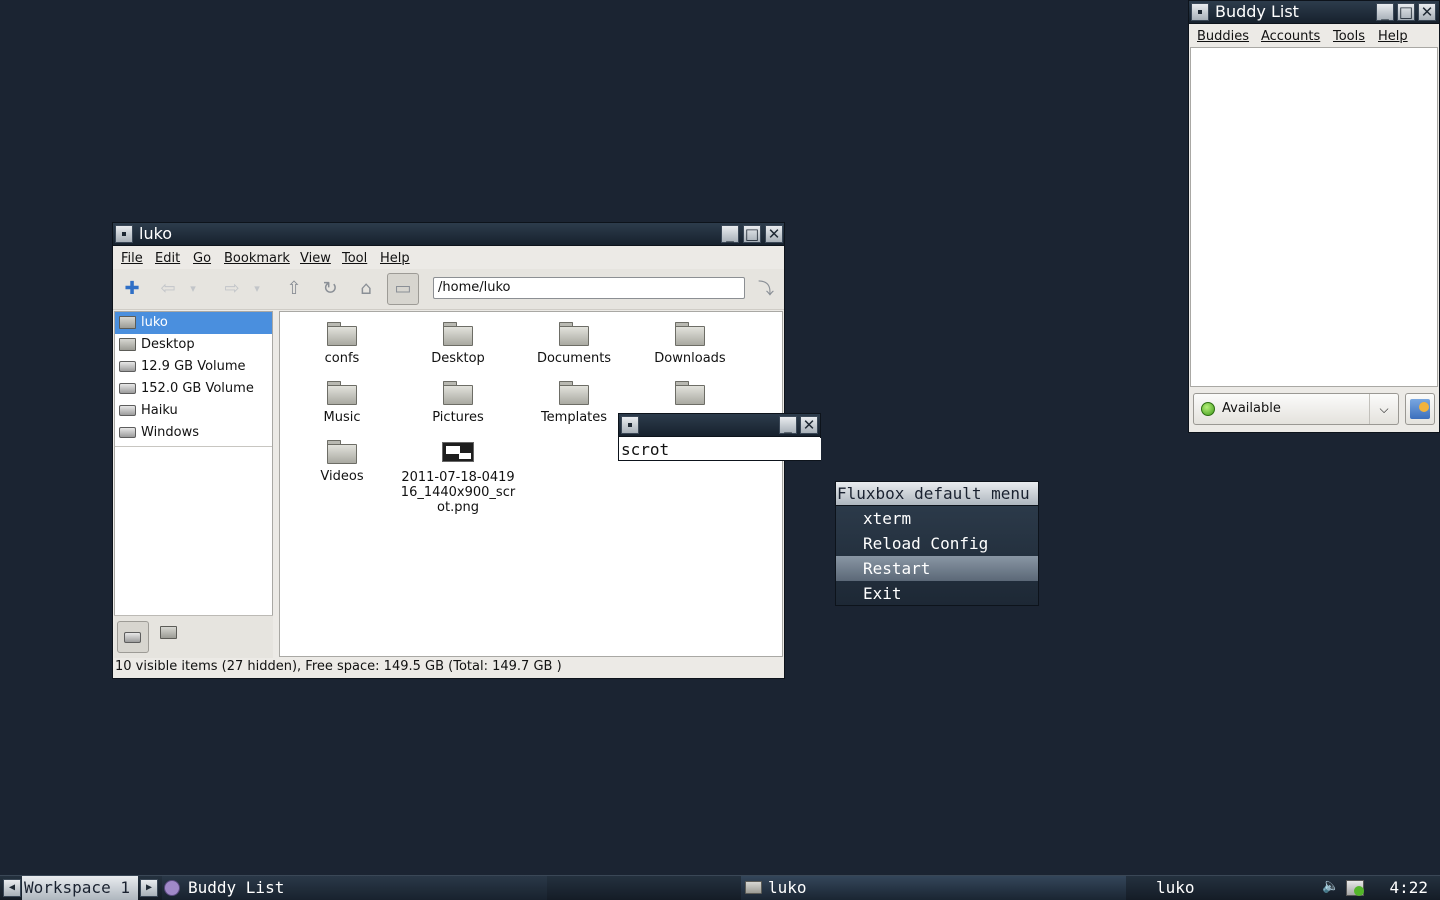  I want to click on home-icon: ⌂, so click(366, 289).